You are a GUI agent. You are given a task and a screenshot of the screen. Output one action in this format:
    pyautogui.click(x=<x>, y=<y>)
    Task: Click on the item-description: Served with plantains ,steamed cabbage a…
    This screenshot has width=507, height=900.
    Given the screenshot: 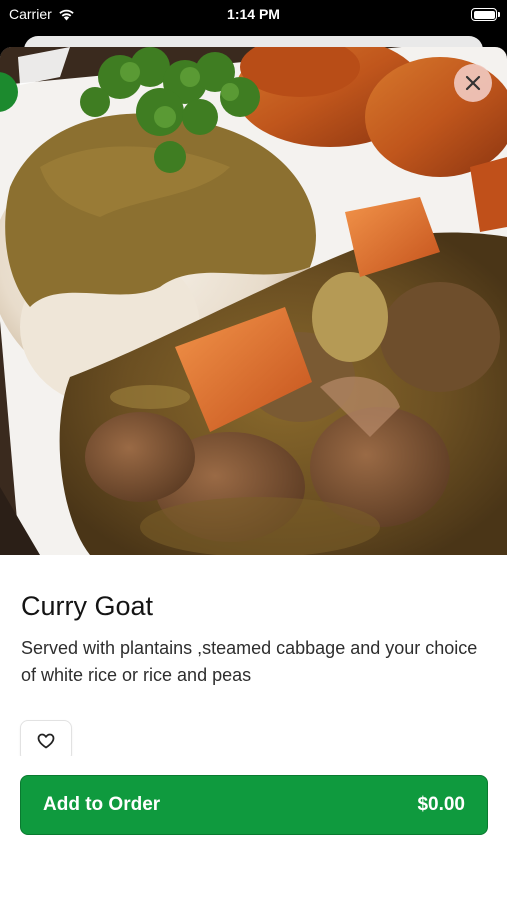 What is the action you would take?
    pyautogui.click(x=249, y=661)
    